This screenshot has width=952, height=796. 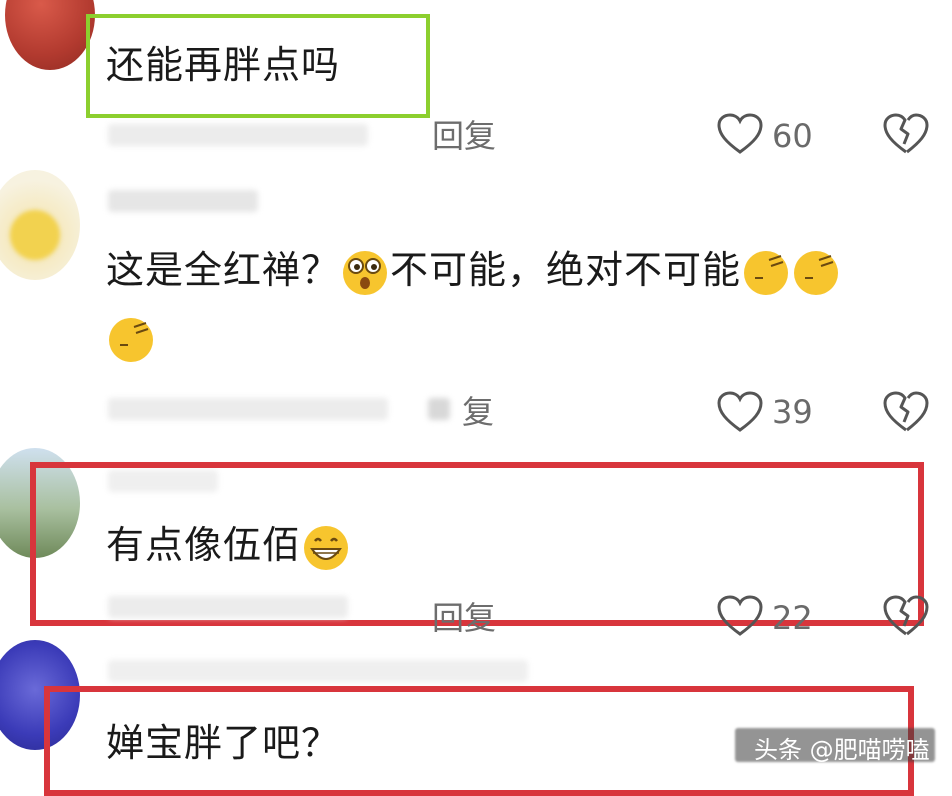 I want to click on surprised-emoji-icon, so click(x=365, y=273).